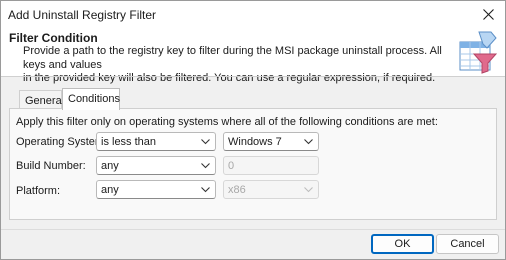 Image resolution: width=506 pixels, height=260 pixels. I want to click on build-operator-select: any, so click(156, 165).